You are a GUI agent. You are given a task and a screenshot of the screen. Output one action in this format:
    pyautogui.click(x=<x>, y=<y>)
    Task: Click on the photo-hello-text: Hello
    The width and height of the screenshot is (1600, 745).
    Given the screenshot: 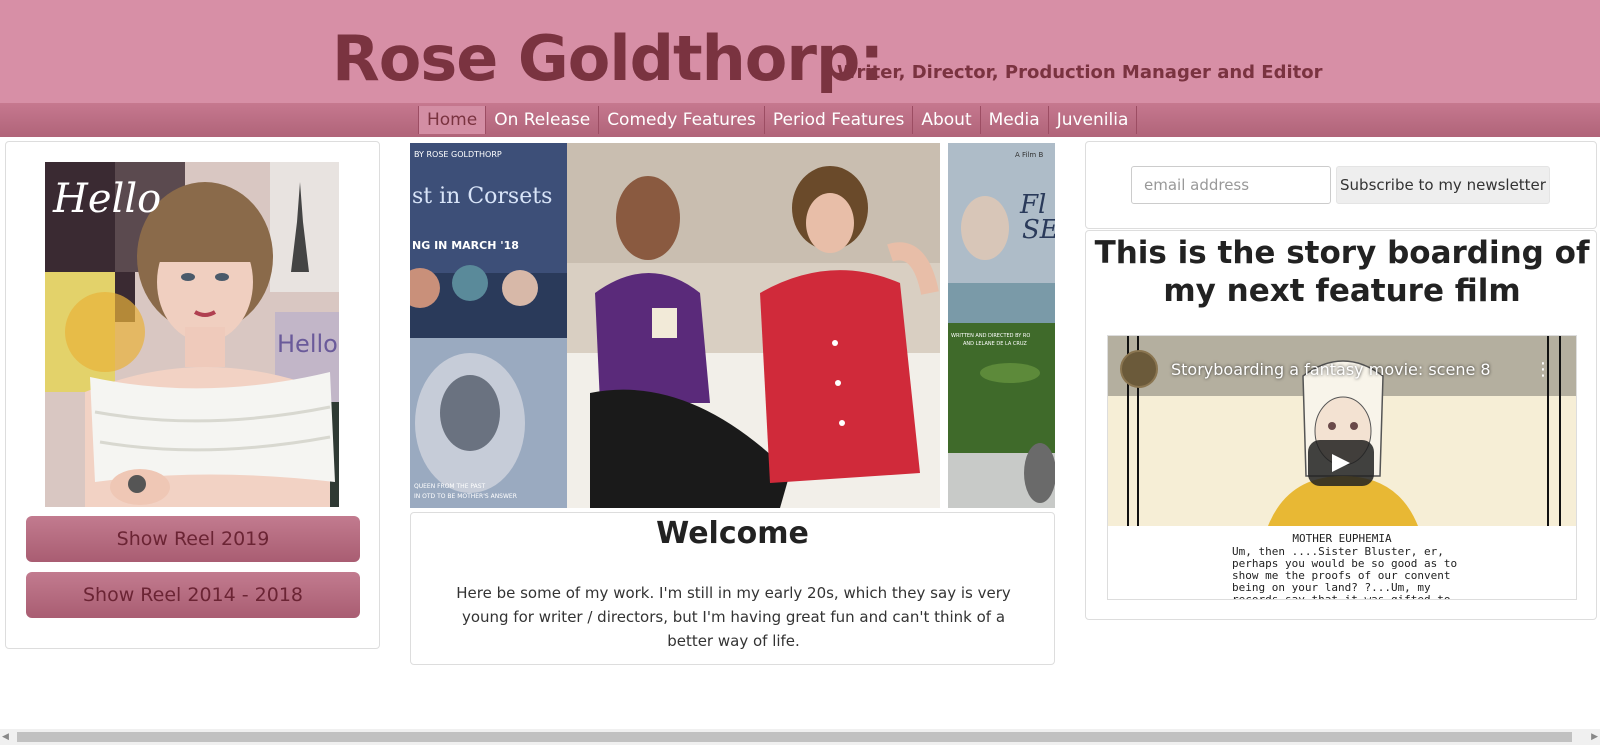 What is the action you would take?
    pyautogui.click(x=106, y=199)
    